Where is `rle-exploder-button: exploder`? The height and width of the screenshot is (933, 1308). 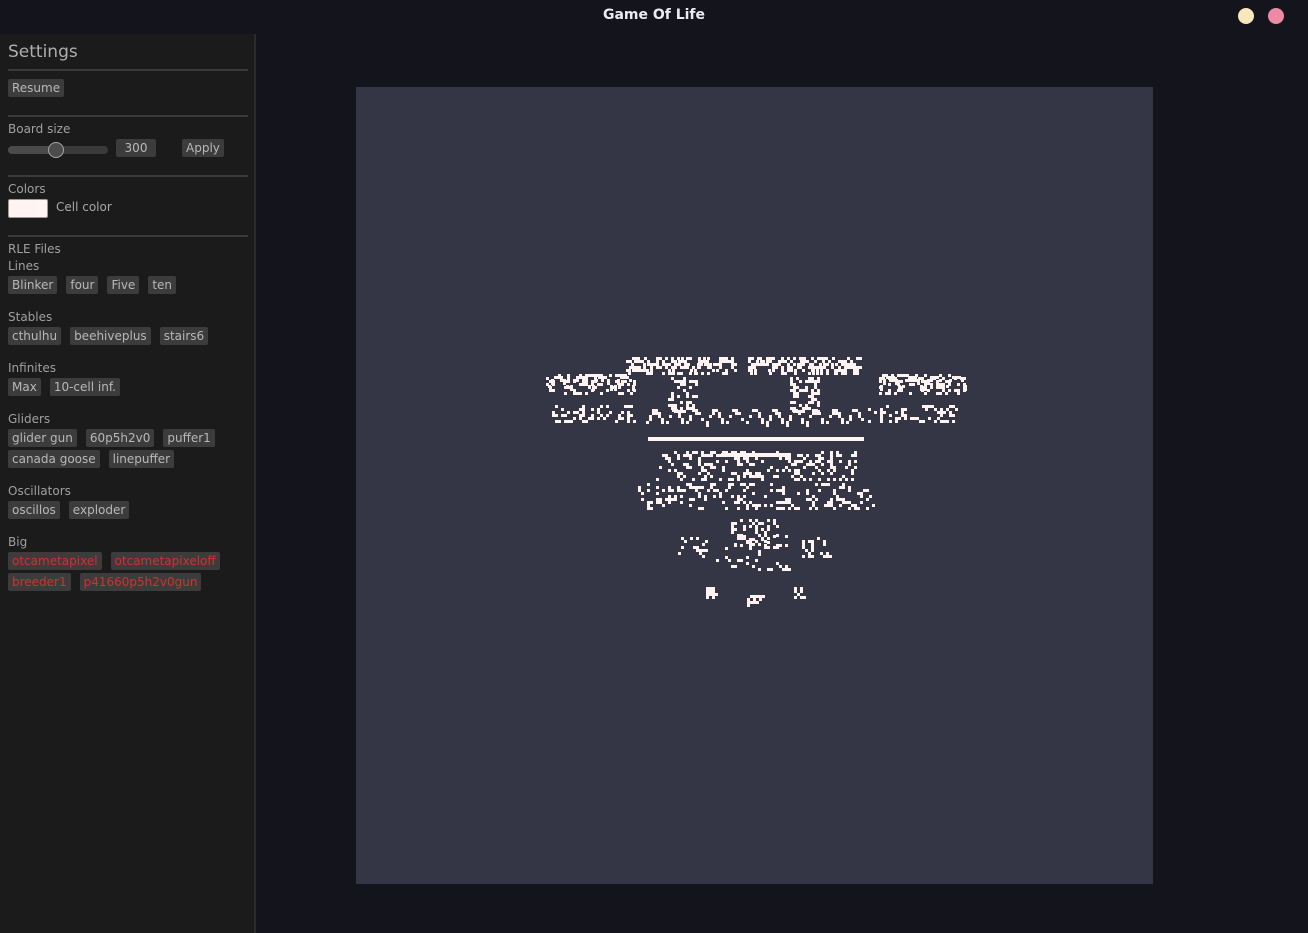 rle-exploder-button: exploder is located at coordinates (99, 510).